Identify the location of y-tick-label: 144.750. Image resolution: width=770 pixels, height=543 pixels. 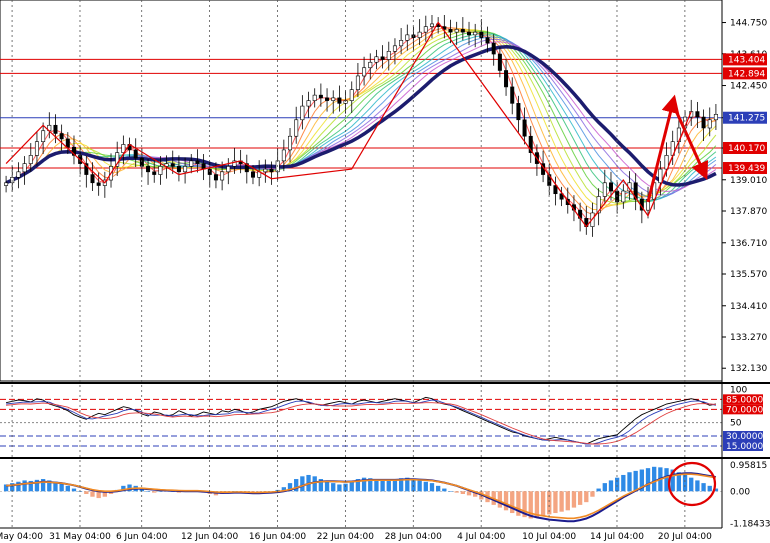
(748, 24).